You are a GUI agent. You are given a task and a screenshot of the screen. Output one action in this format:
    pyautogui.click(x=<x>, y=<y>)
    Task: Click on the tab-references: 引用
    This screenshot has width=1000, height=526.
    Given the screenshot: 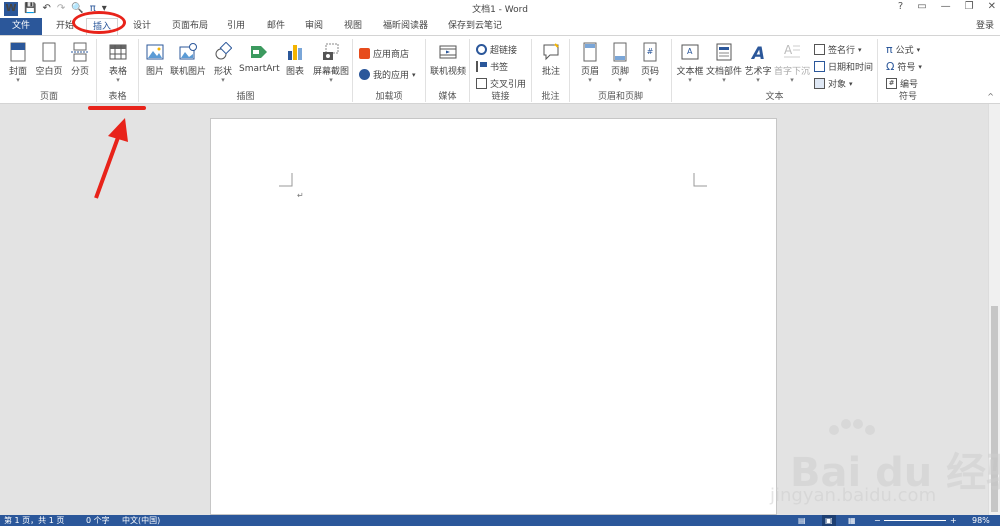 What is the action you would take?
    pyautogui.click(x=236, y=26)
    